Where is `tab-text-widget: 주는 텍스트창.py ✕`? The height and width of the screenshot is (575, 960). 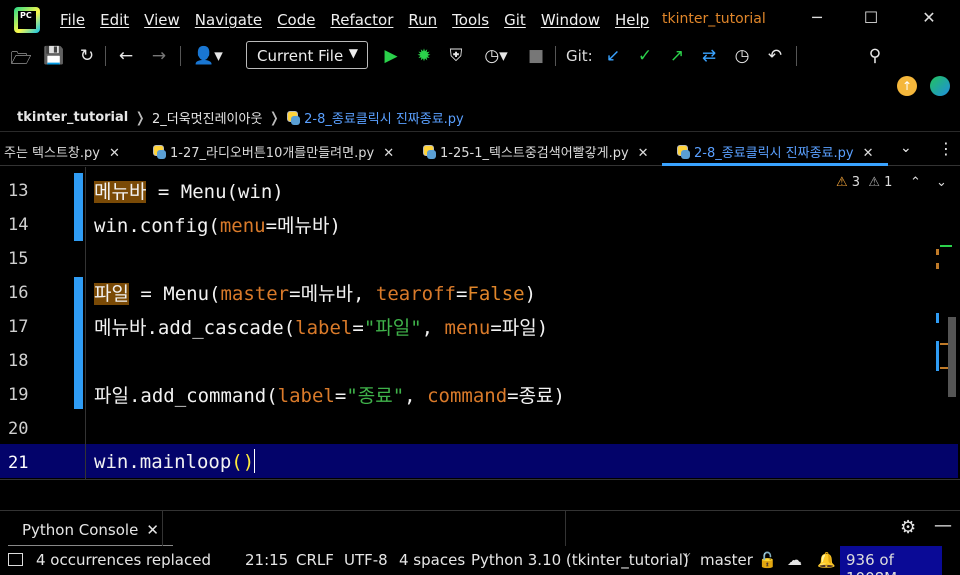
tab-text-widget: 주는 텍스트창.py ✕ is located at coordinates (62, 149).